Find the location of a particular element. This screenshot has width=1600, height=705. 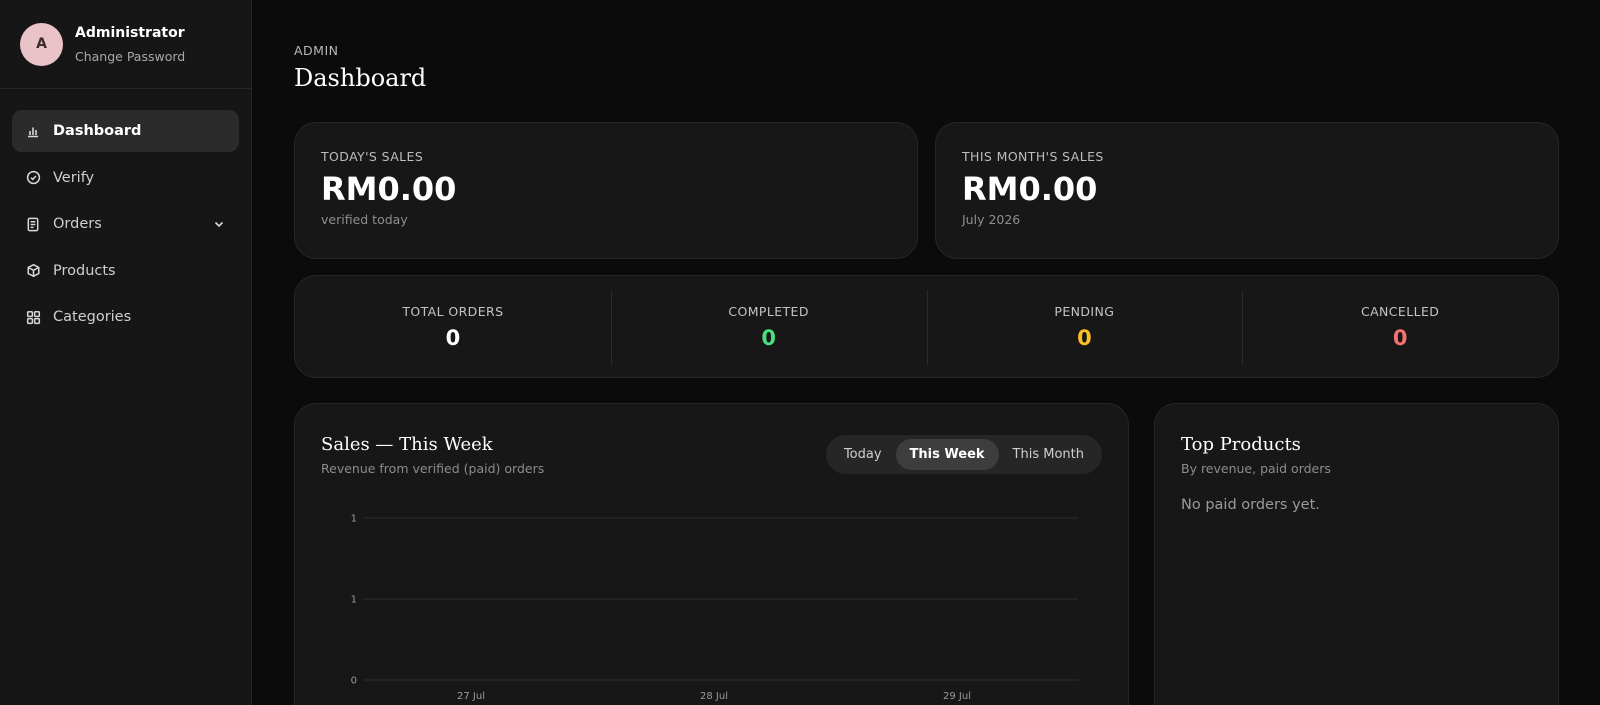

check-circle-icon is located at coordinates (33, 178).